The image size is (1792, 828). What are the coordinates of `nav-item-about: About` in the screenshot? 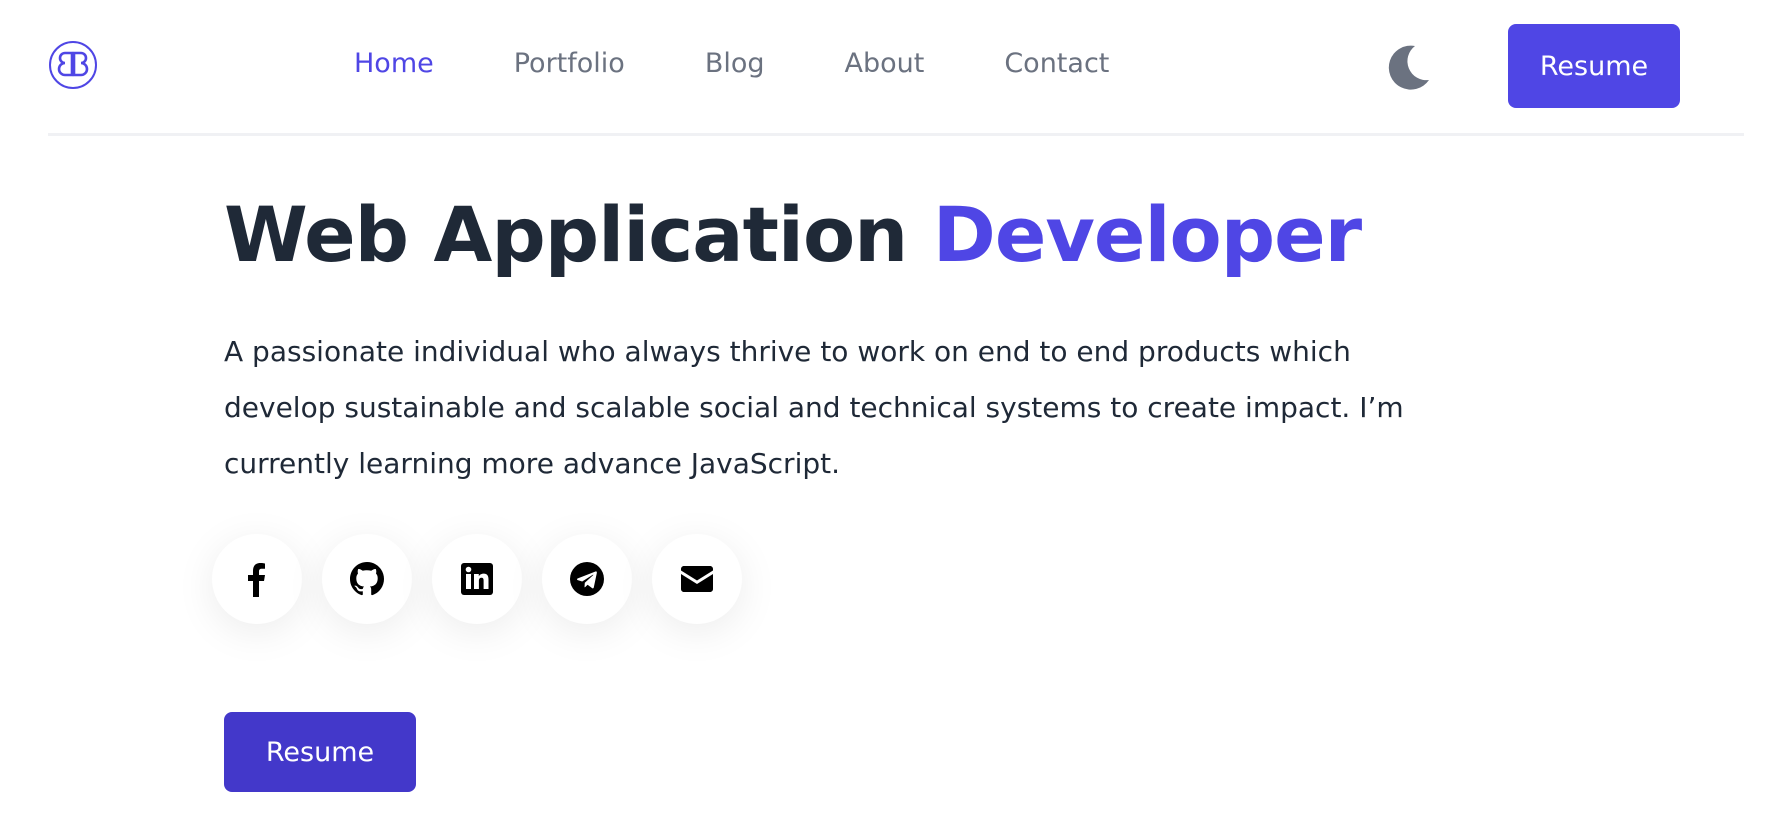 It's located at (885, 64).